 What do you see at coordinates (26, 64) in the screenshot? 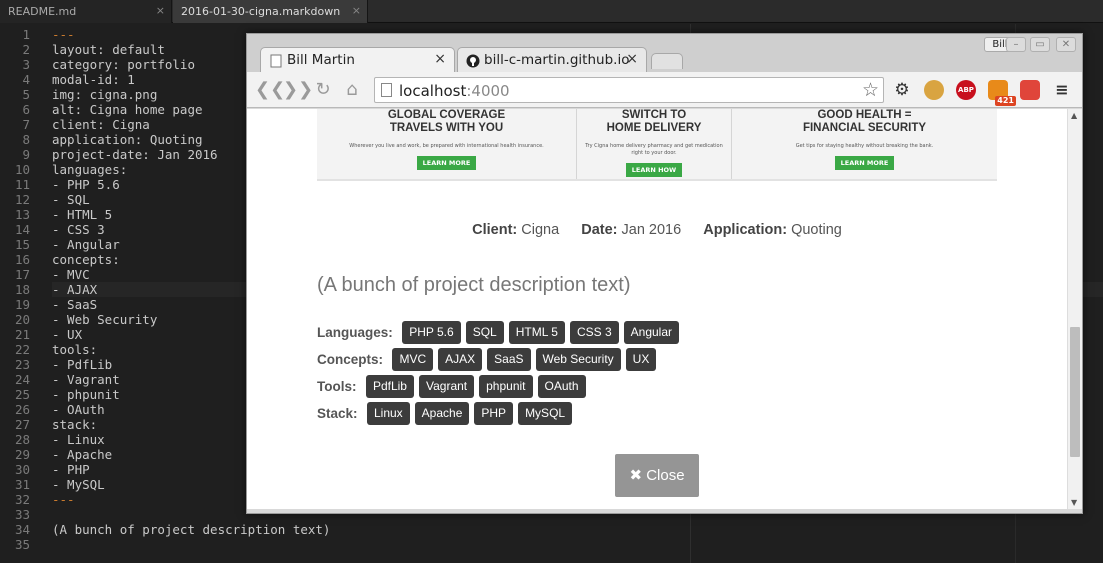
I see `line-number: 3` at bounding box center [26, 64].